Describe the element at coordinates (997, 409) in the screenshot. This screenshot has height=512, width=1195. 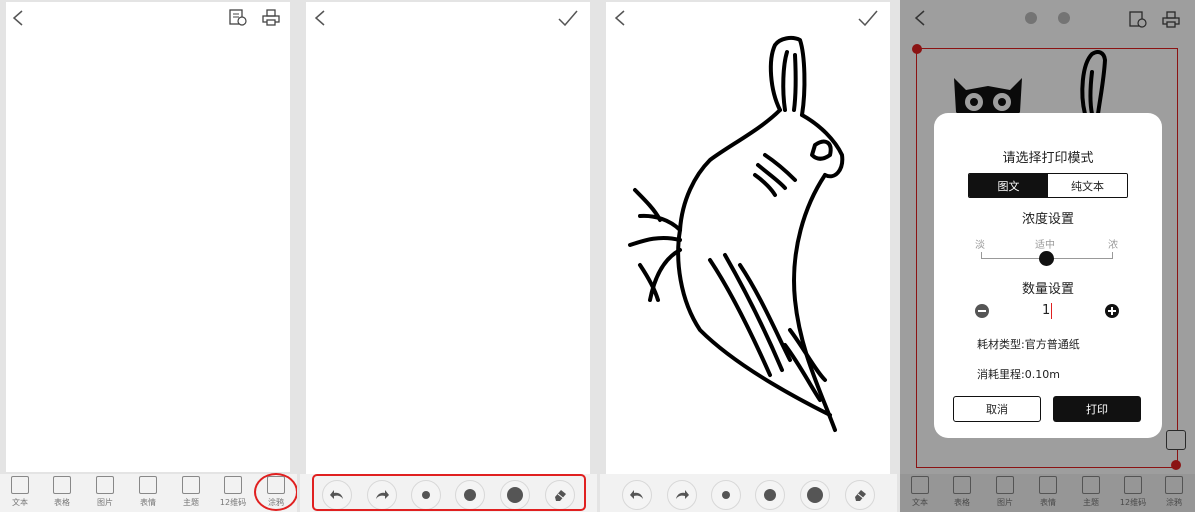
I see `cancel-button: 取消` at that location.